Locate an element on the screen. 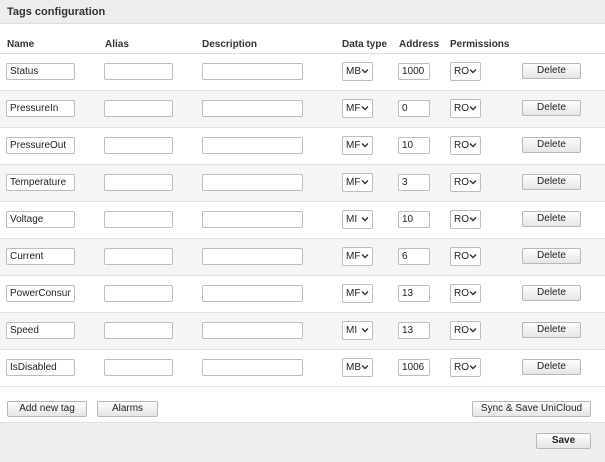 Image resolution: width=605 pixels, height=462 pixels. alarms-button: Alarms is located at coordinates (127, 409).